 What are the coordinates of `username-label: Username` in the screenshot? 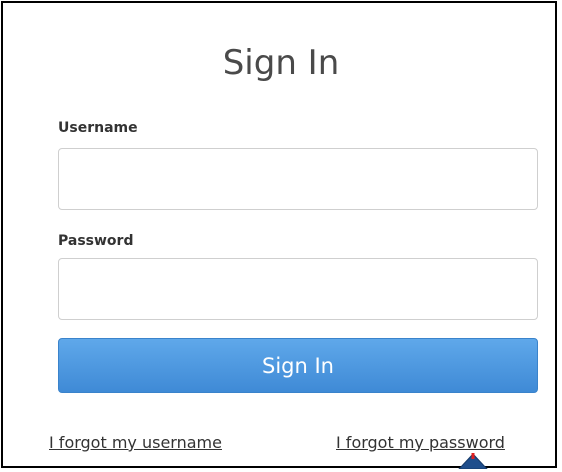 It's located at (98, 128).